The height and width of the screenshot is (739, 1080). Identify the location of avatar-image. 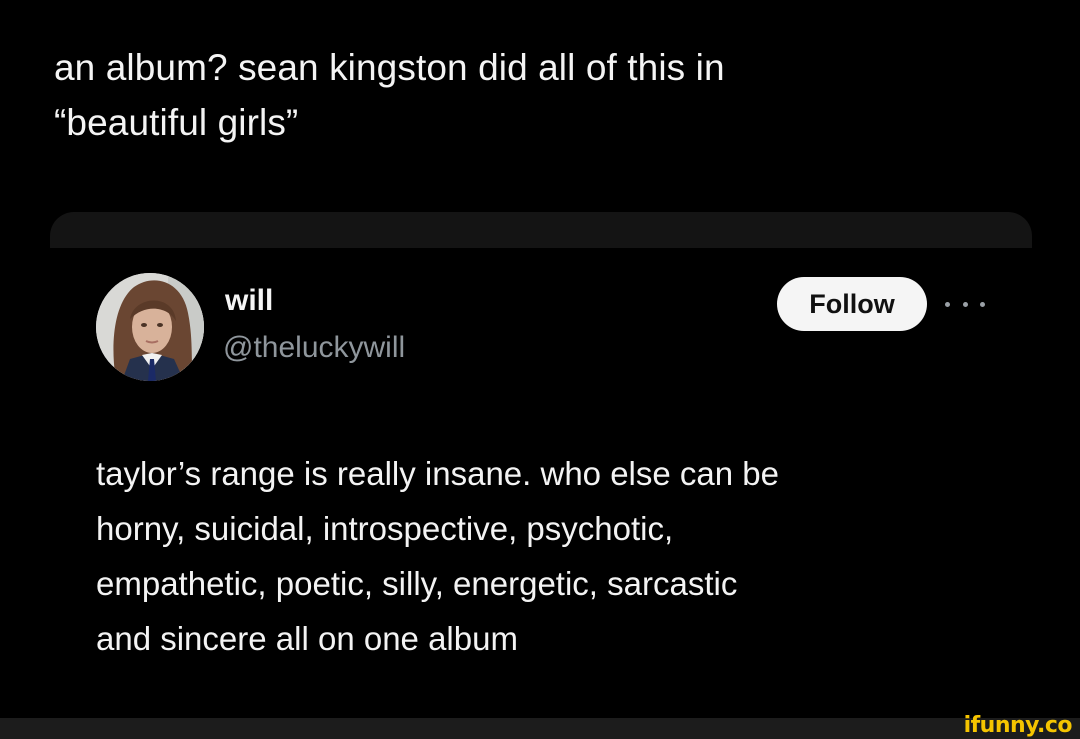
(150, 327).